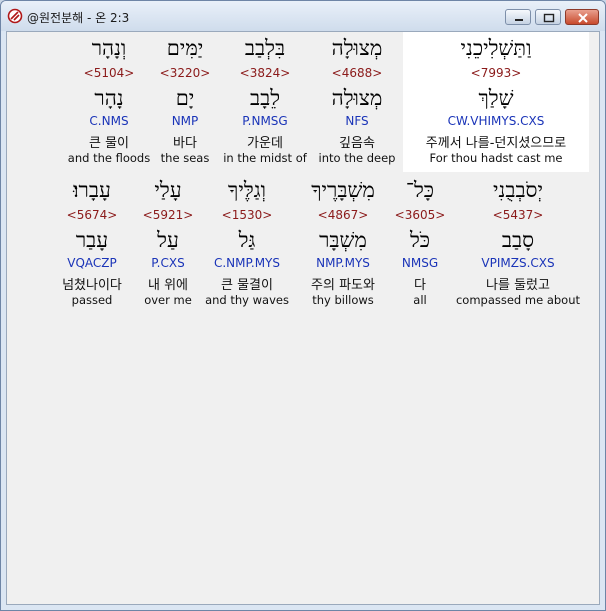  I want to click on word-cell: יַמִּים <3220> יָם NMP 바다 the seas, so click(185, 102).